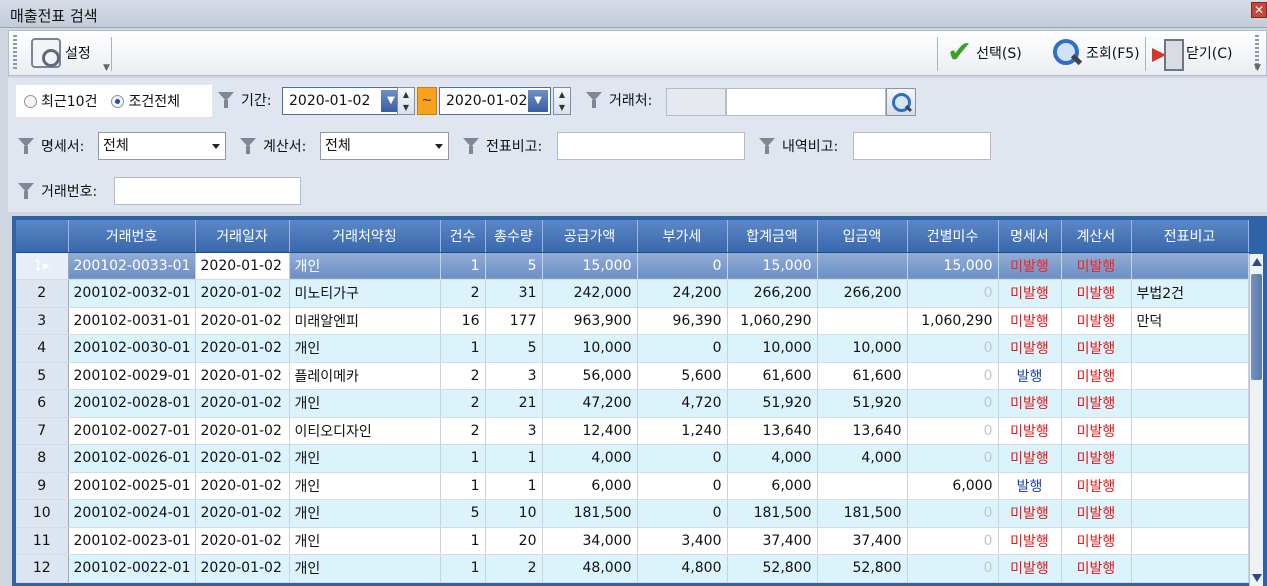  What do you see at coordinates (1096, 236) in the screenshot?
I see `column-header: 계산서` at bounding box center [1096, 236].